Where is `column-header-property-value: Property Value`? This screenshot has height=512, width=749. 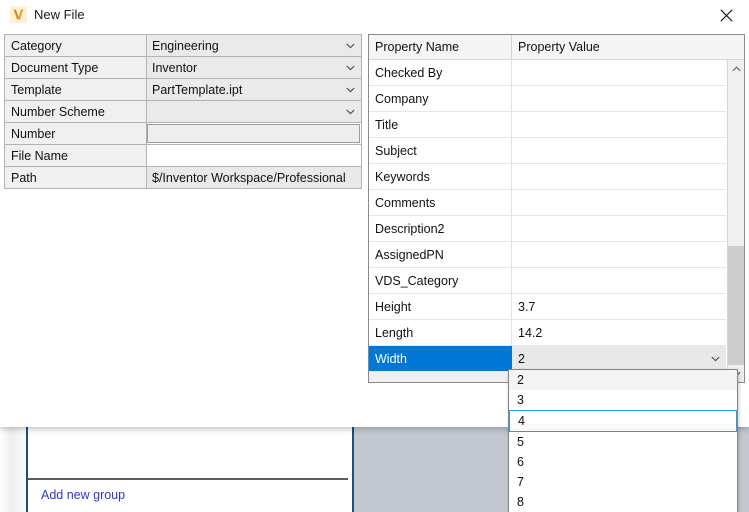 column-header-property-value: Property Value is located at coordinates (628, 47).